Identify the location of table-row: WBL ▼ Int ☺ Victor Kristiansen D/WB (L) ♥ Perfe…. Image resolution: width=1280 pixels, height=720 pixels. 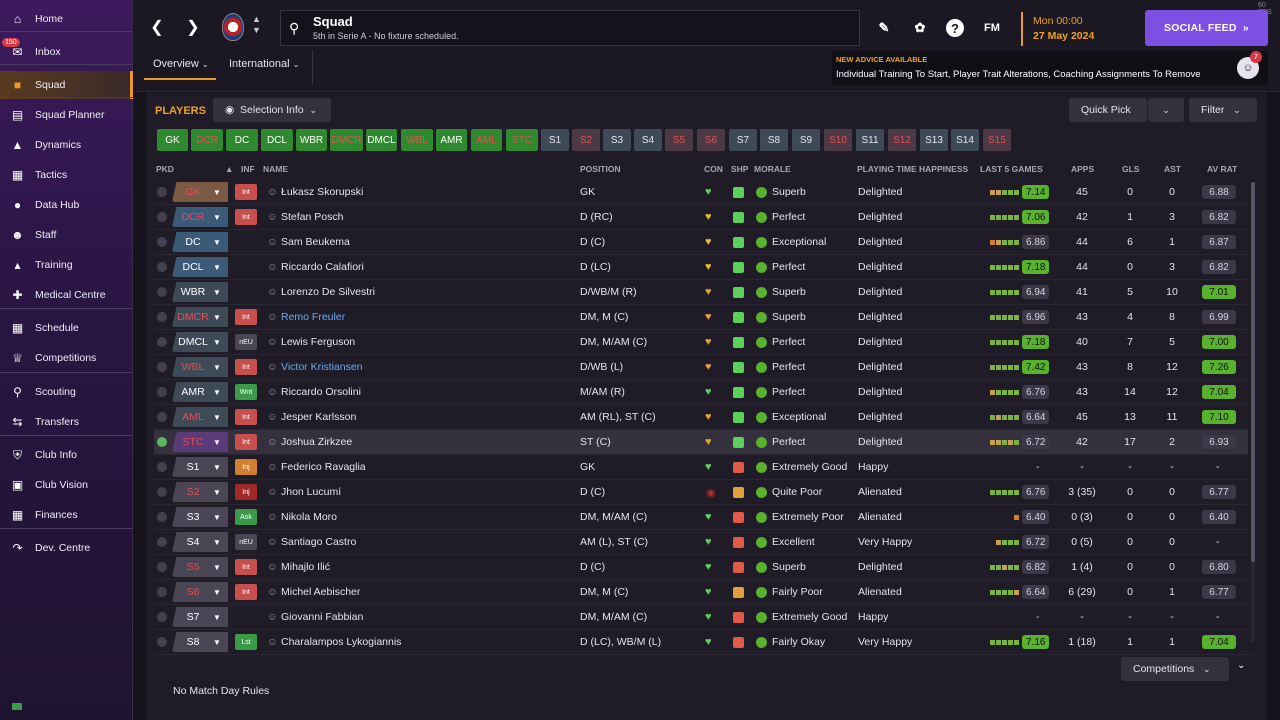
(701, 367).